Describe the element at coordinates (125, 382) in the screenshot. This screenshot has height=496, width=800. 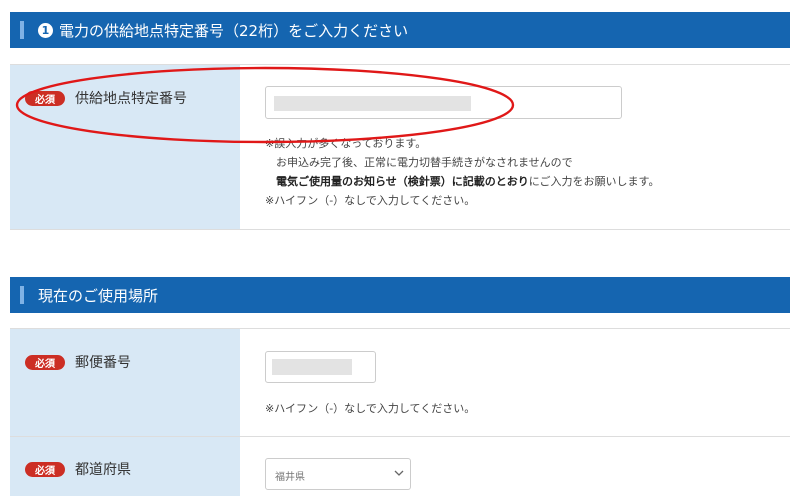
I see `field-label-cell: 必須 郵便番号` at that location.